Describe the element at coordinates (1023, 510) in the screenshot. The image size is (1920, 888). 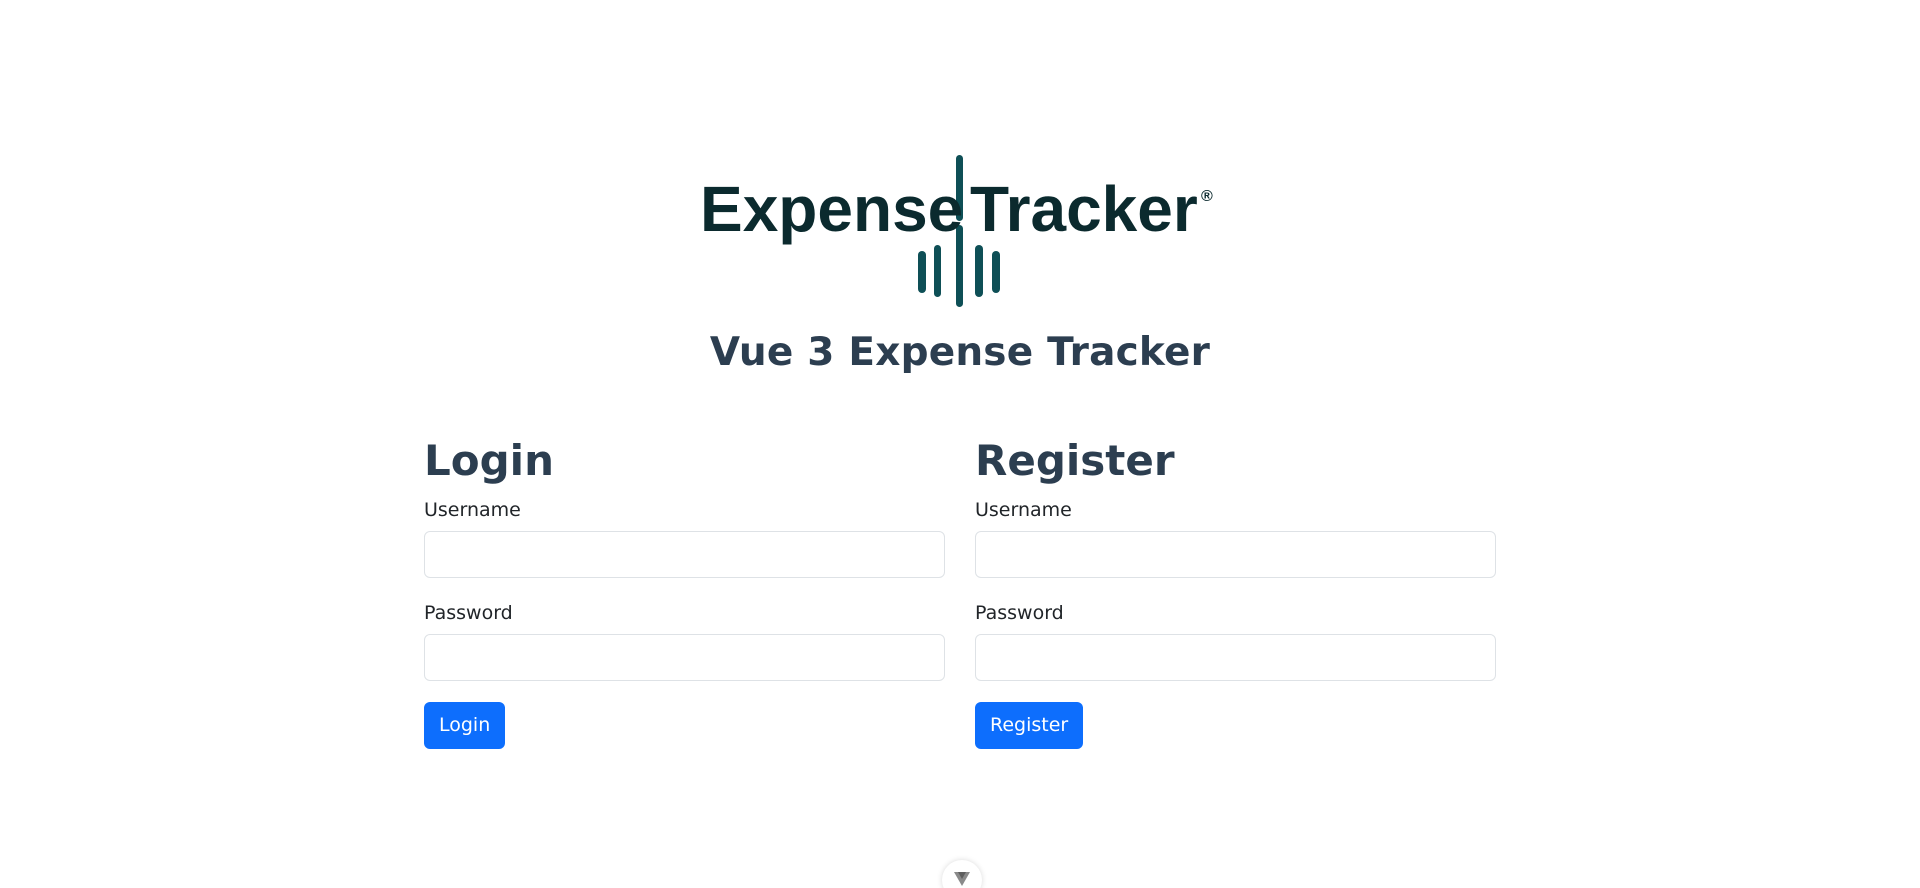
I see `register-username-label: Username` at that location.